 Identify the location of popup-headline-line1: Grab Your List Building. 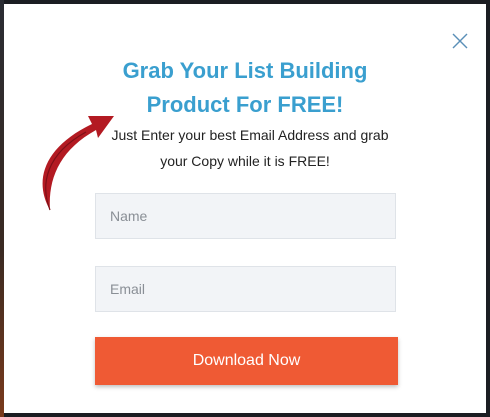
(245, 70).